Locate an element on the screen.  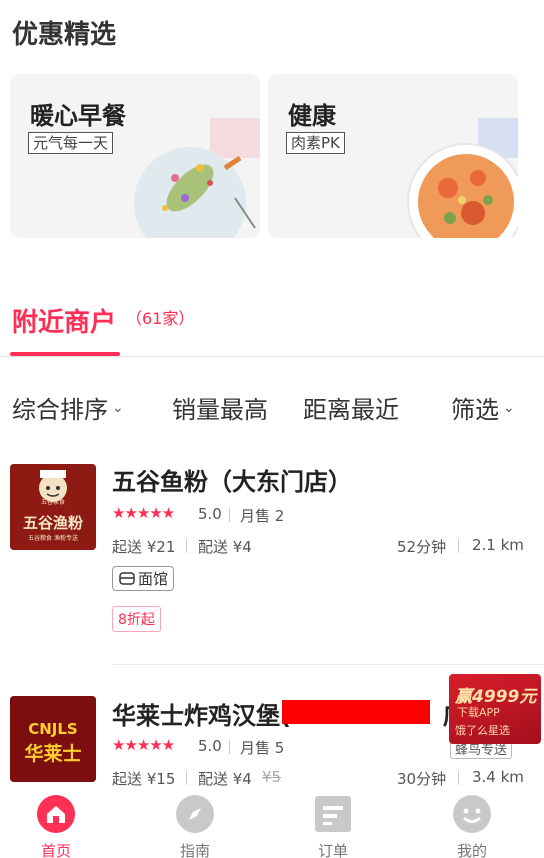
category-label: 面馆 is located at coordinates (153, 579).